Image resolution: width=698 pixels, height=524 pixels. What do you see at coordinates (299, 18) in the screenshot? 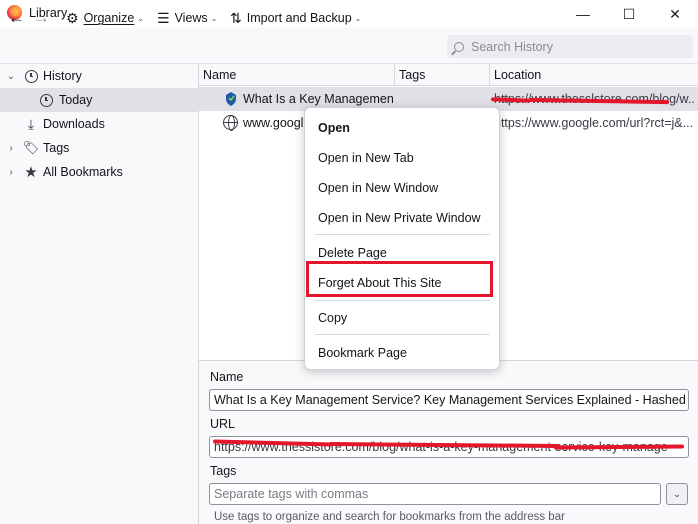
I see `import-backup-label: Import and Backup` at bounding box center [299, 18].